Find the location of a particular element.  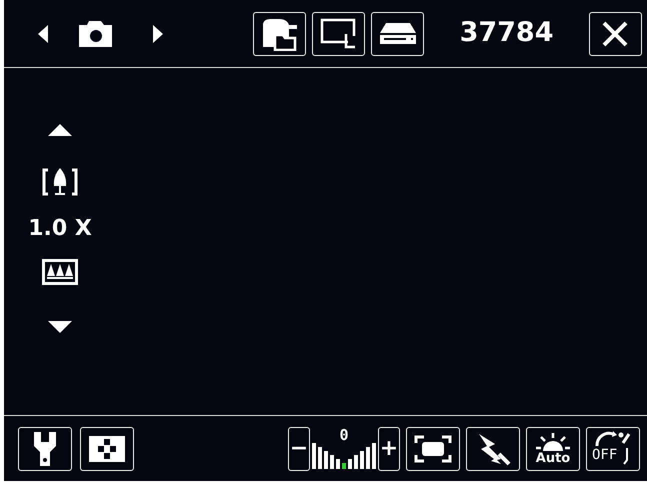

exposure-minus-button: − is located at coordinates (299, 448).